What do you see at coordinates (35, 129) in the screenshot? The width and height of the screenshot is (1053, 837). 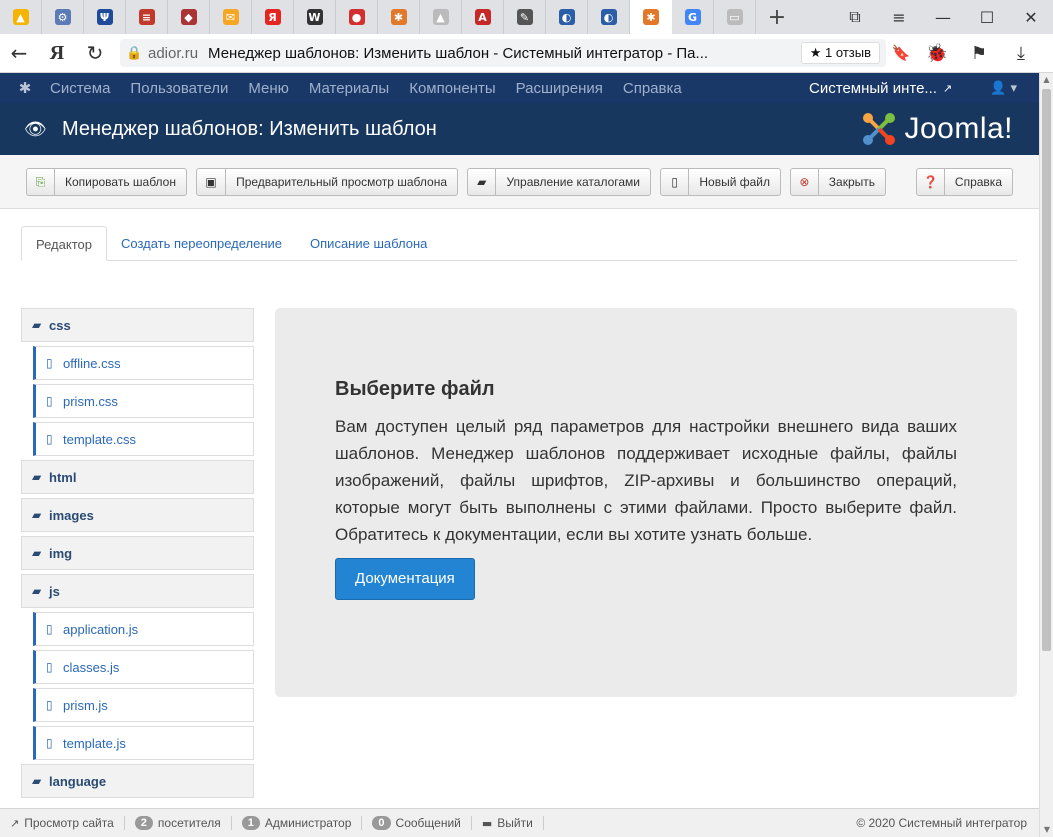 I see `eye-icon: 👁` at bounding box center [35, 129].